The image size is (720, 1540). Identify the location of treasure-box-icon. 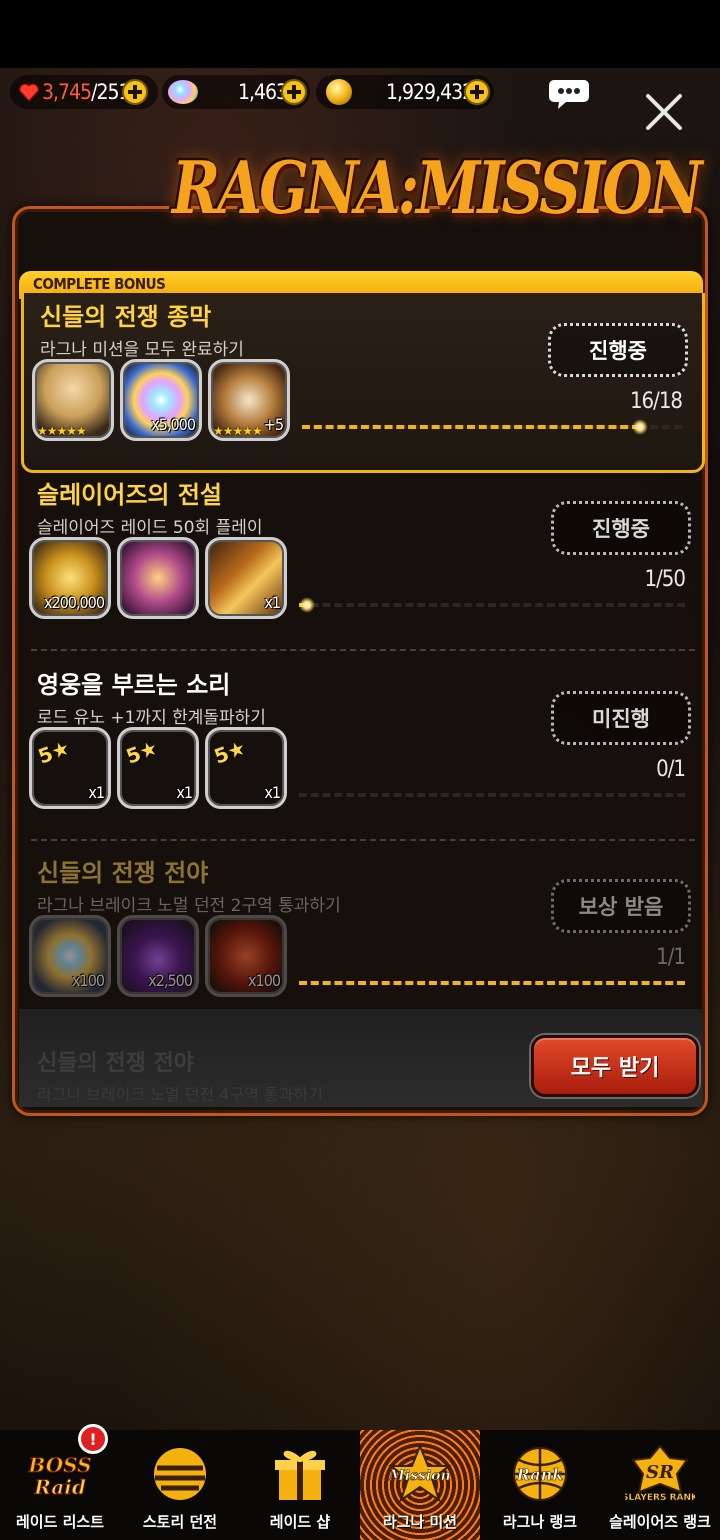
(158, 578).